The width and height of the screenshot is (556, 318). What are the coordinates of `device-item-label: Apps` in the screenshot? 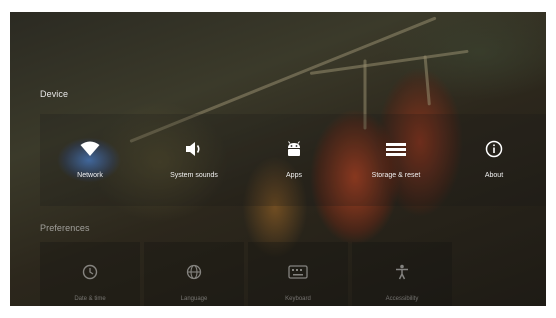 It's located at (294, 175).